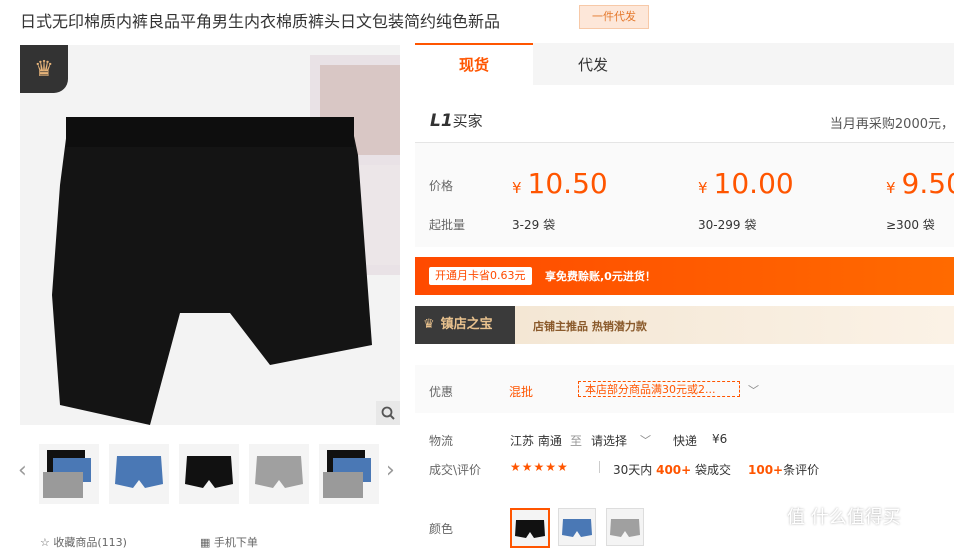 The height and width of the screenshot is (550, 954). What do you see at coordinates (456, 121) in the screenshot?
I see `buyer-level: L1买家` at bounding box center [456, 121].